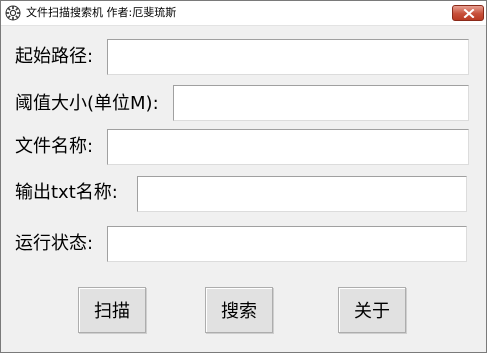  What do you see at coordinates (288, 57) in the screenshot?
I see `start-path-input` at bounding box center [288, 57].